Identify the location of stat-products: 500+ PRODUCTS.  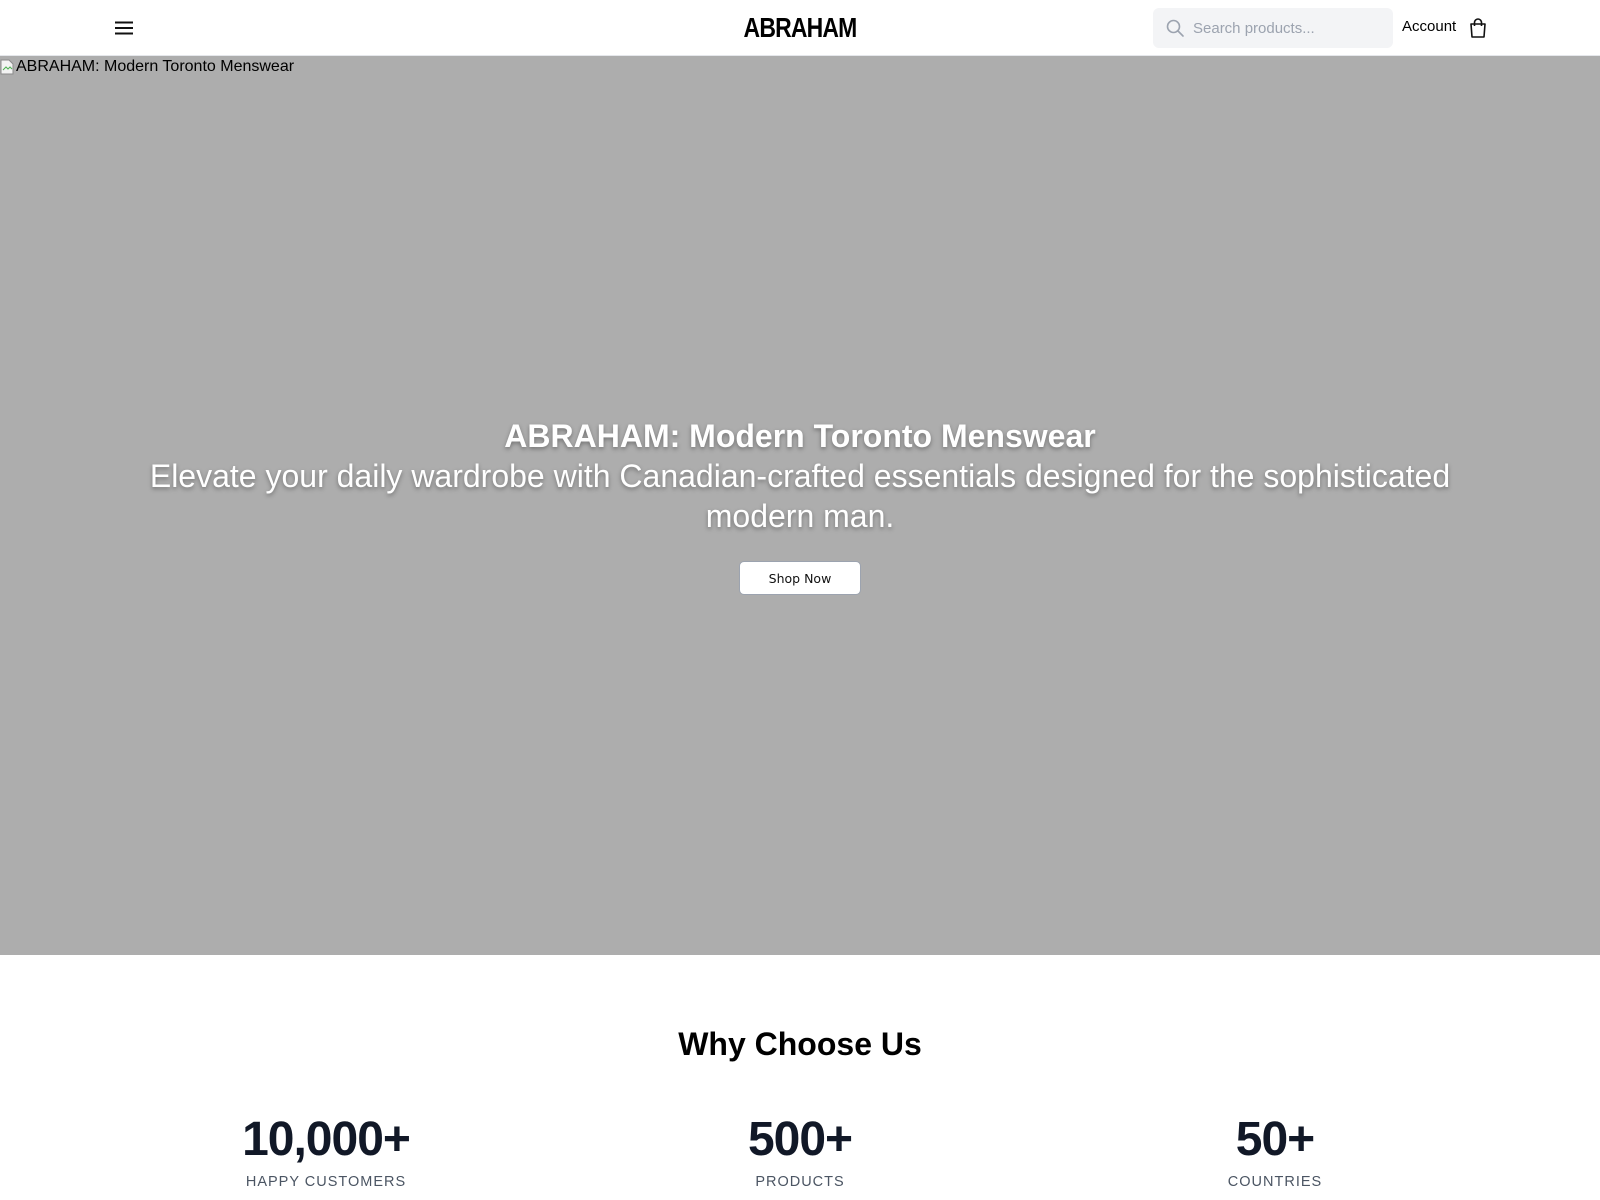
(800, 1152).